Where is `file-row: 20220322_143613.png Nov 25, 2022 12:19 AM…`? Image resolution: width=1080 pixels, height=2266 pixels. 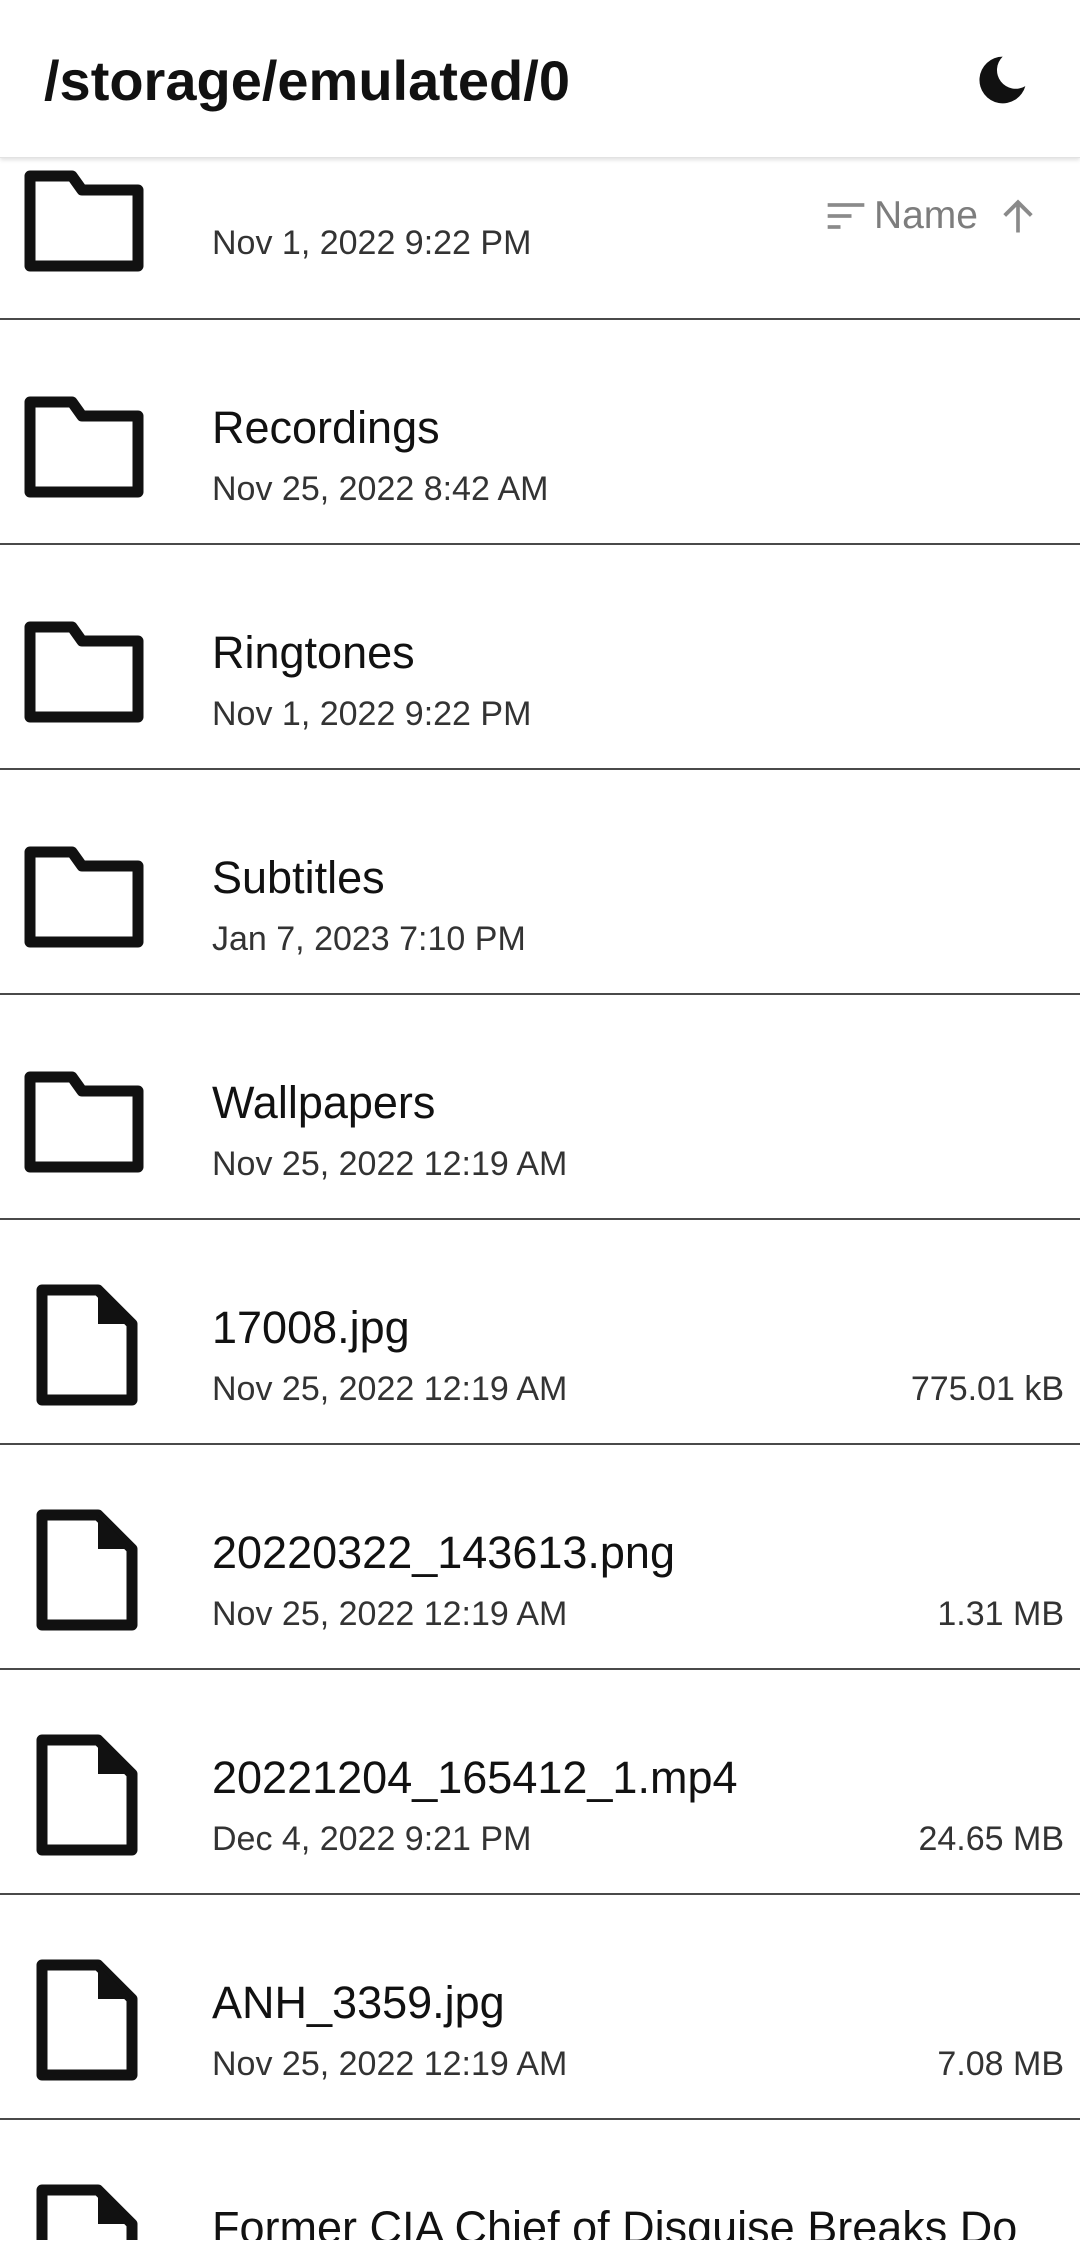
file-row: 20220322_143613.png Nov 25, 2022 12:19 AM… is located at coordinates (540, 1557).